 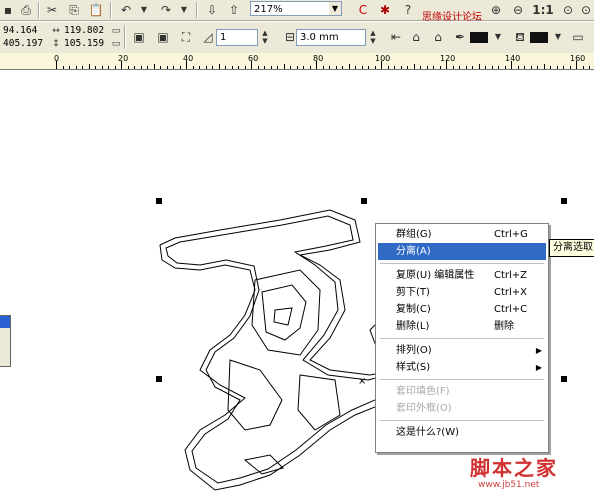 What do you see at coordinates (373, 37) in the screenshot?
I see `outline-stepper: ▲ ▼` at bounding box center [373, 37].